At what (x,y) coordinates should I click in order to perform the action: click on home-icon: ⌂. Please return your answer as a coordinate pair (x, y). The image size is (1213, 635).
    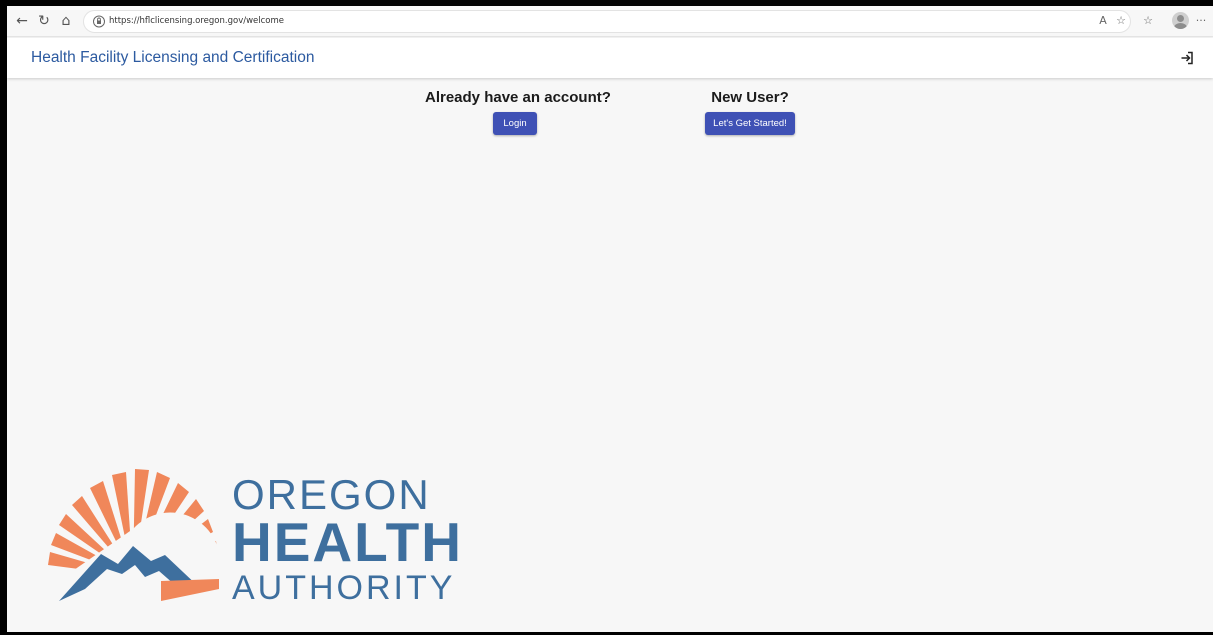
    Looking at the image, I should click on (66, 21).